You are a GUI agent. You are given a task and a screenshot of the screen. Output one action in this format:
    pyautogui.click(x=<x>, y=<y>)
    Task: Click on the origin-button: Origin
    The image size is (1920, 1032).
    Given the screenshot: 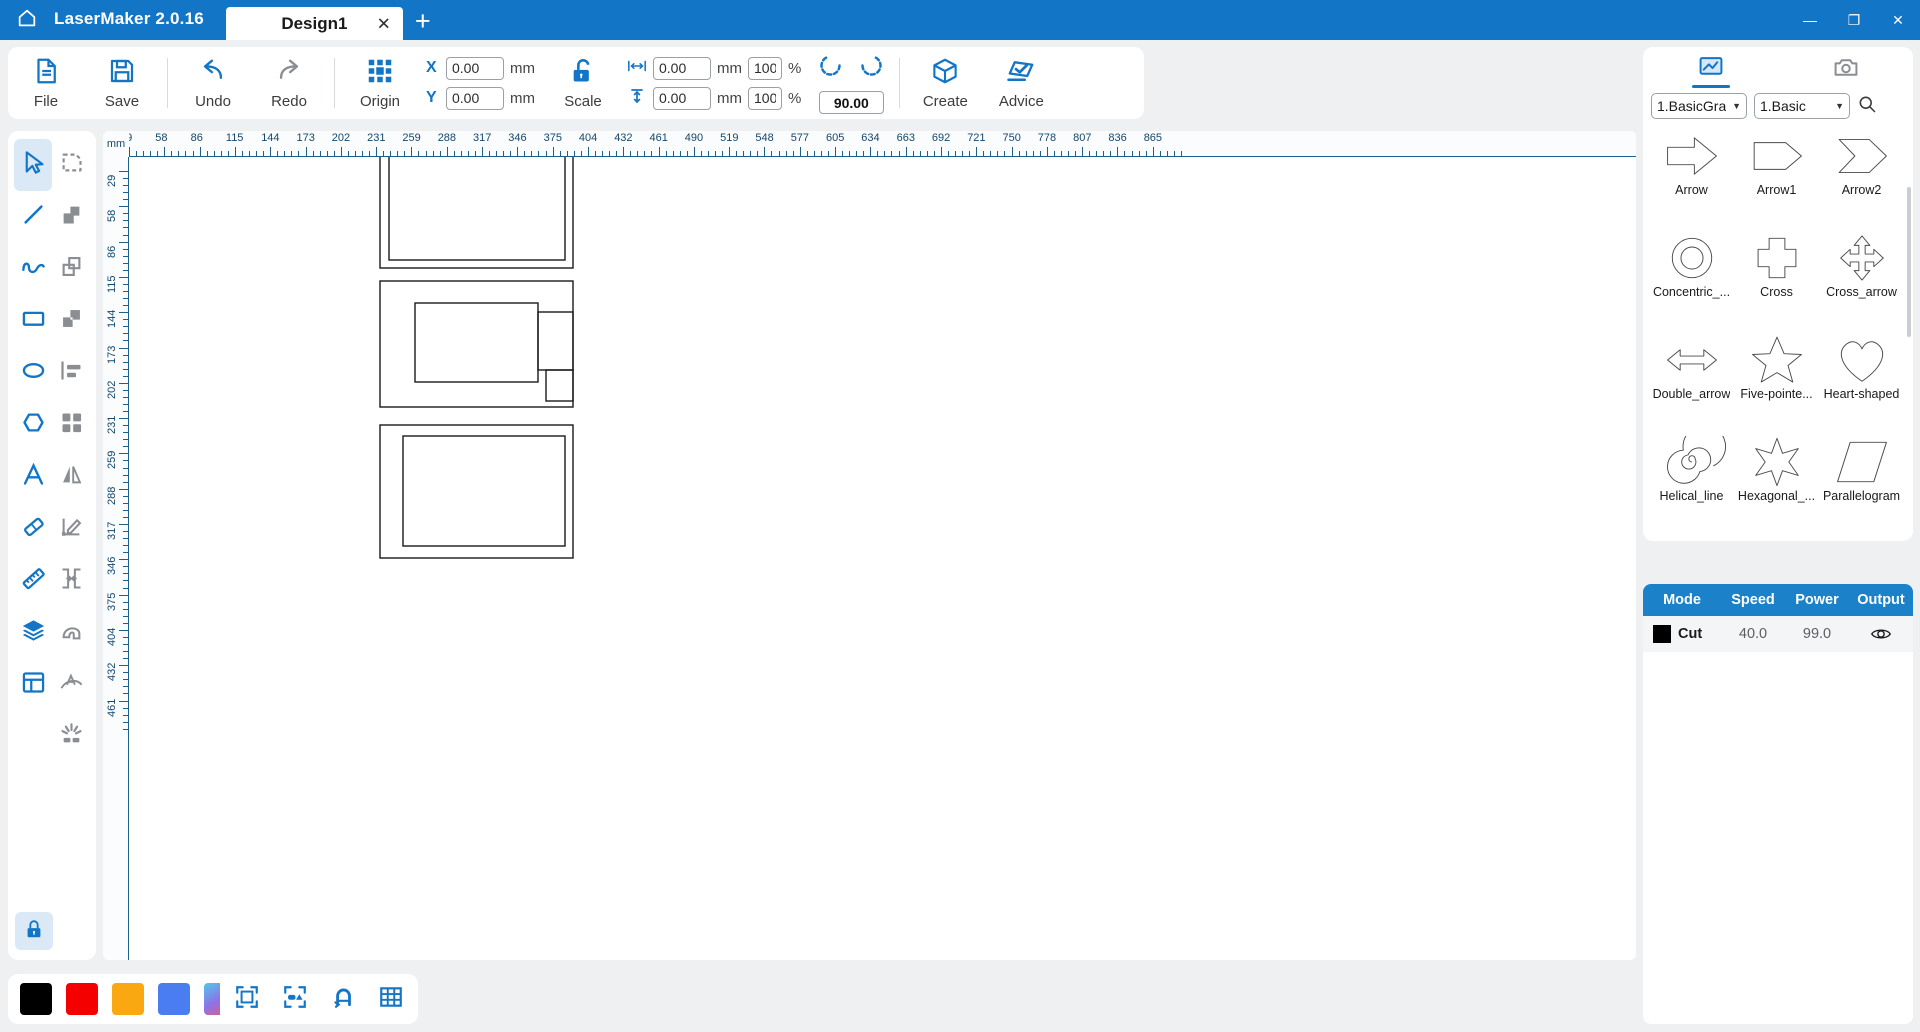 What is the action you would take?
    pyautogui.click(x=380, y=83)
    